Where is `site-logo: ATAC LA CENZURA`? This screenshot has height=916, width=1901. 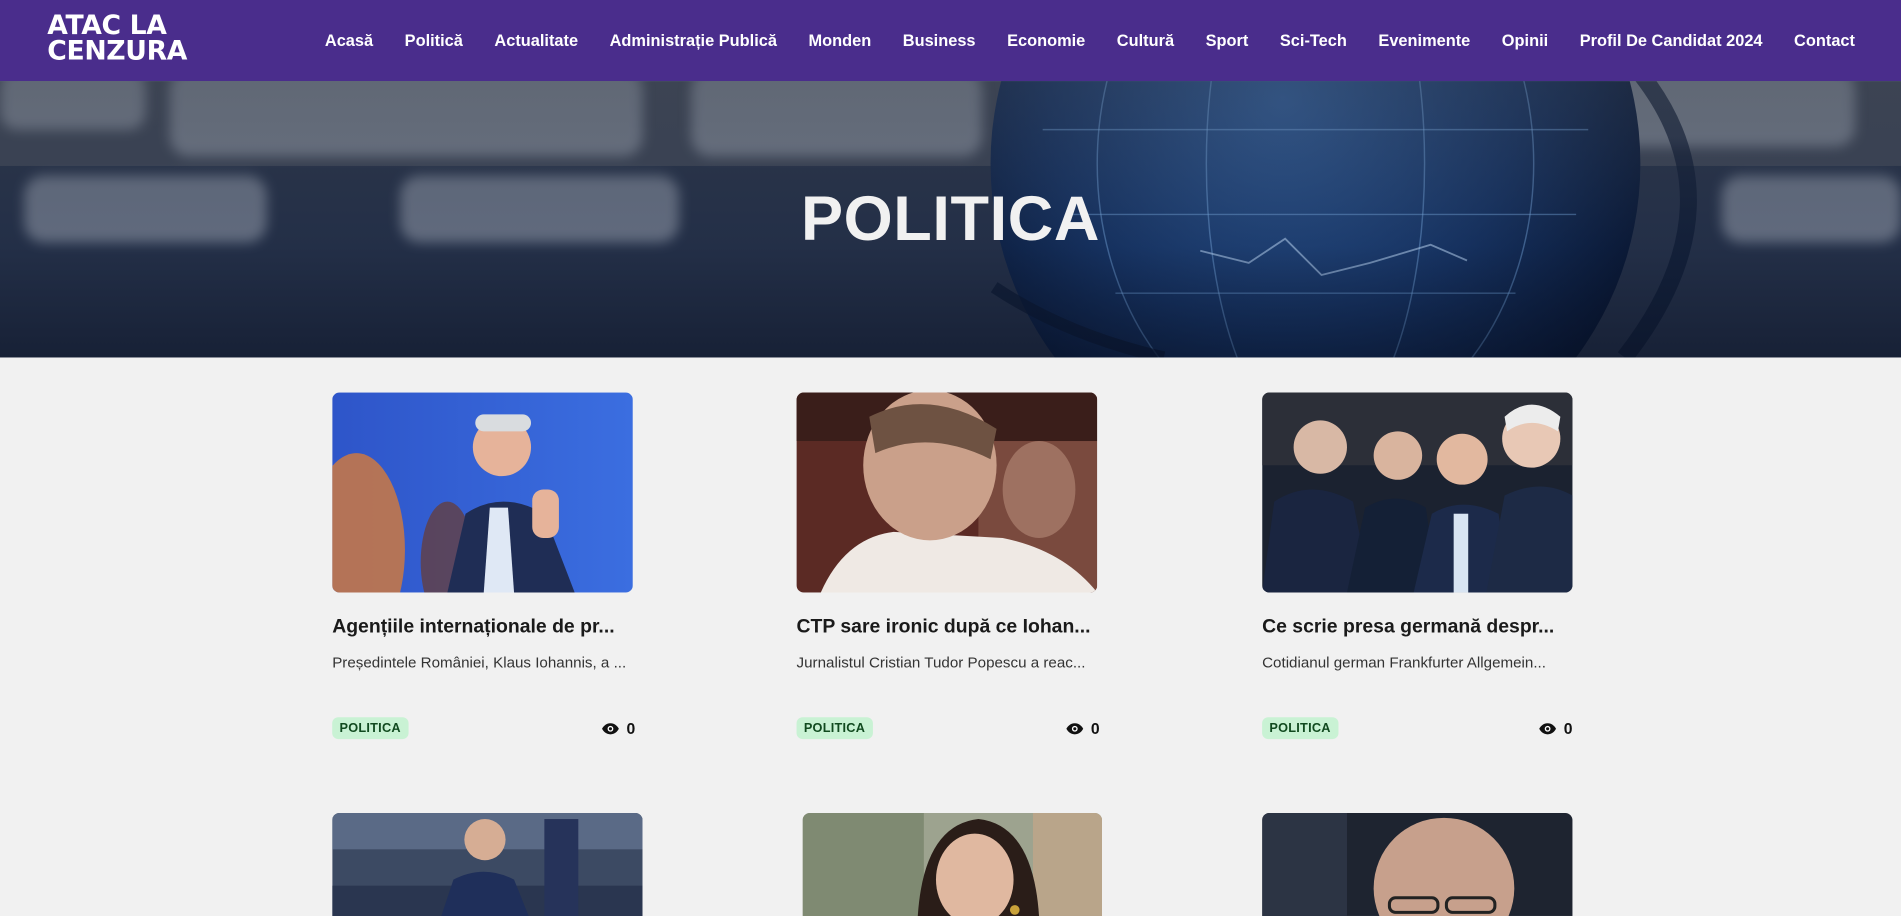
site-logo: ATAC LA CENZURA is located at coordinates (117, 38).